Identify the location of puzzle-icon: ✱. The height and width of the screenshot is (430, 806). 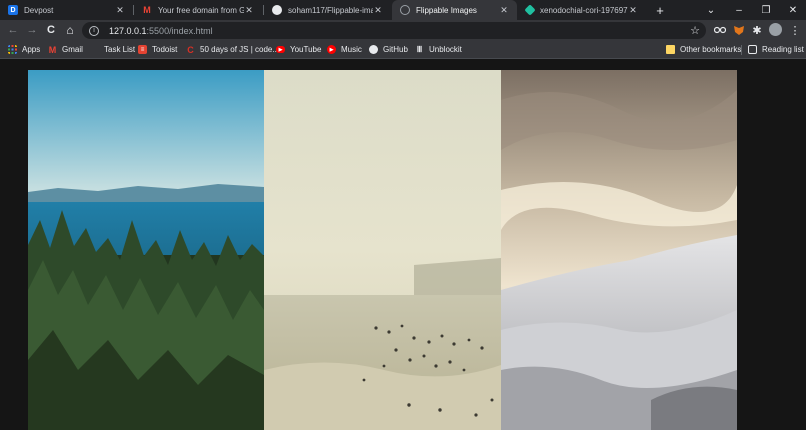
(757, 30).